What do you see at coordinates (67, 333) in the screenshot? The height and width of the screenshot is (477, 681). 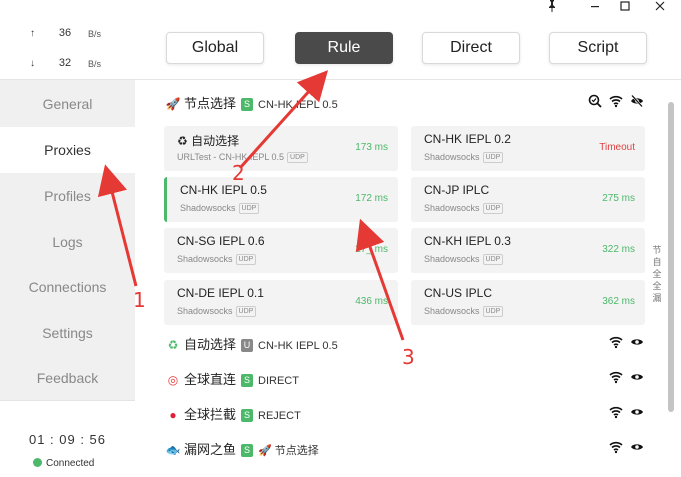 I see `nav-settings: Settings` at bounding box center [67, 333].